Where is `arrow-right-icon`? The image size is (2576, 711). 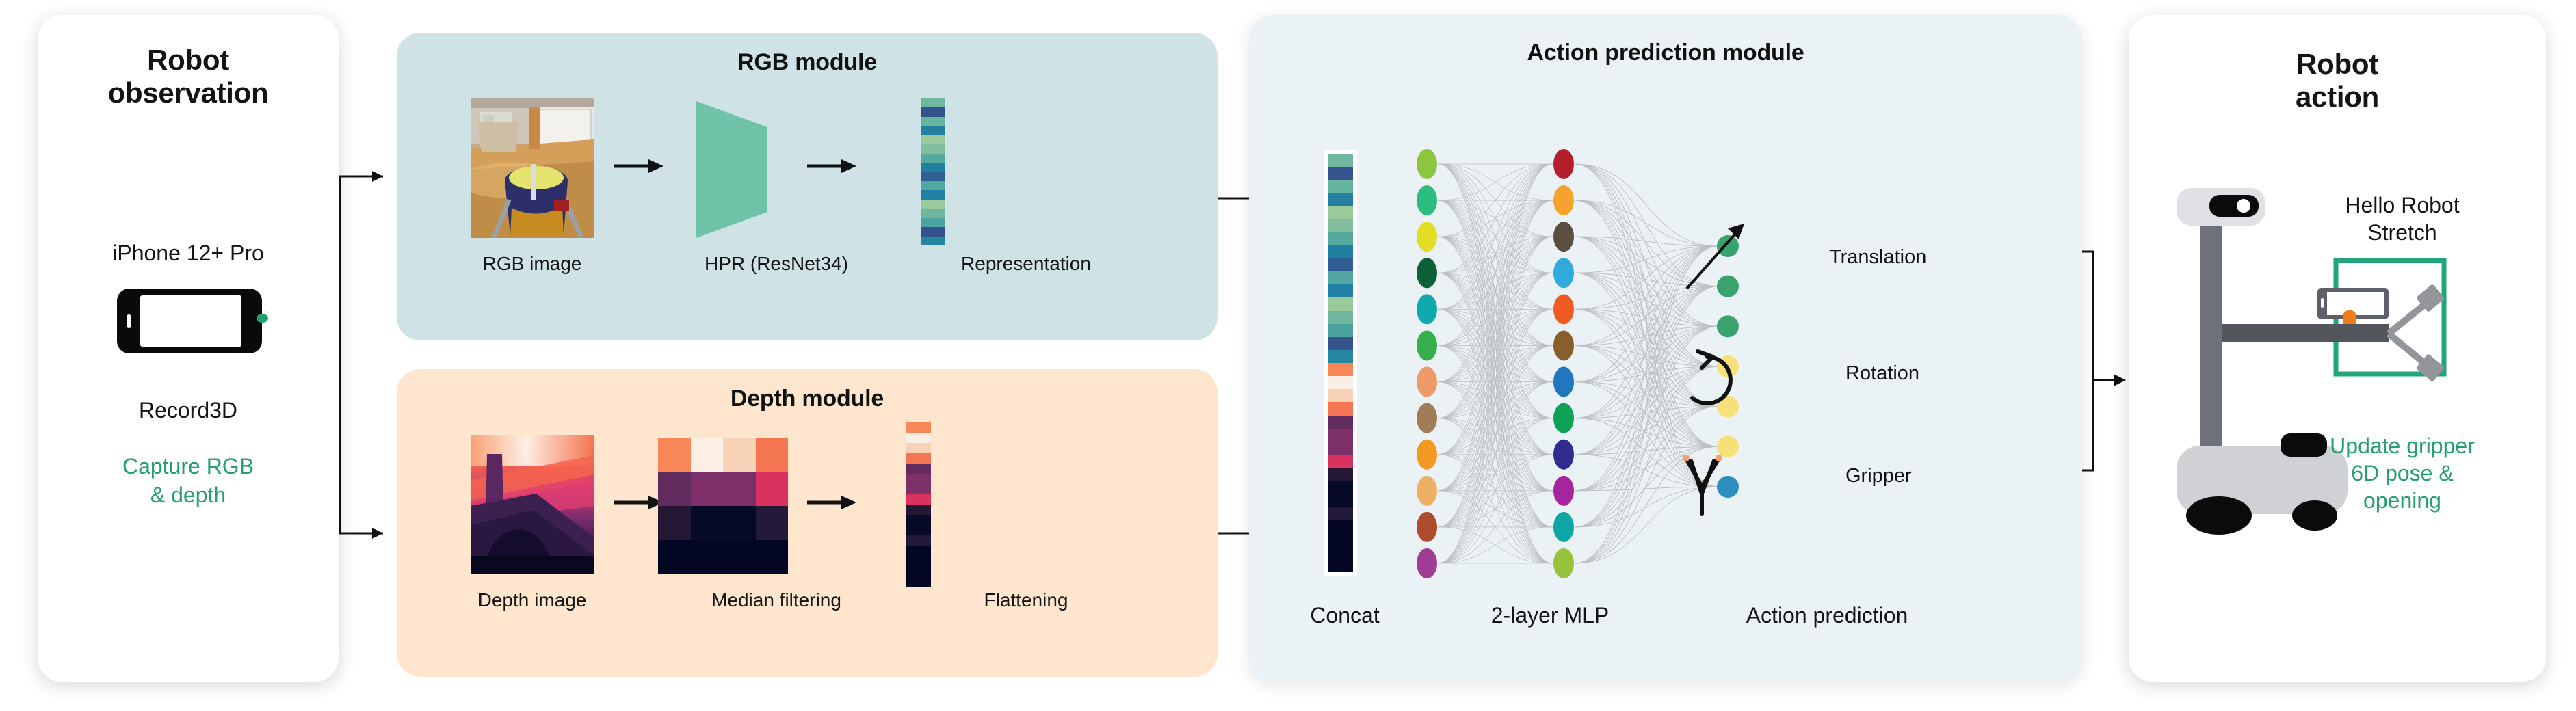 arrow-right-icon is located at coordinates (831, 166).